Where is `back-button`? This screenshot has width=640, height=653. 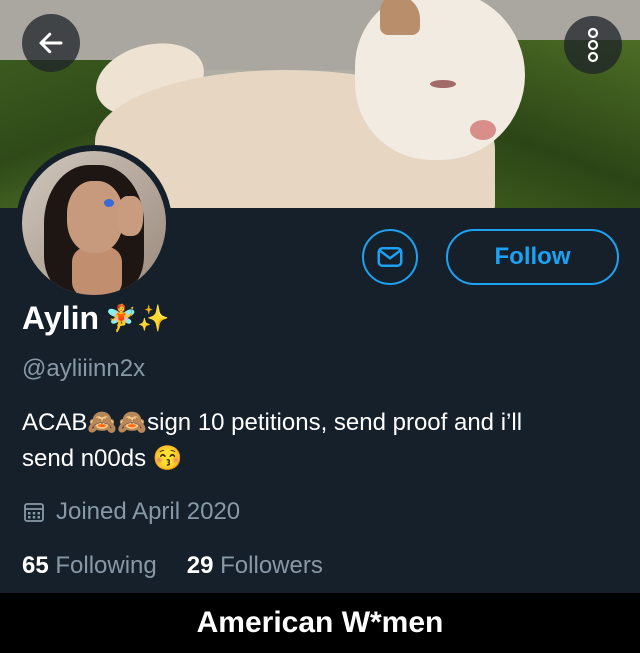 back-button is located at coordinates (51, 43).